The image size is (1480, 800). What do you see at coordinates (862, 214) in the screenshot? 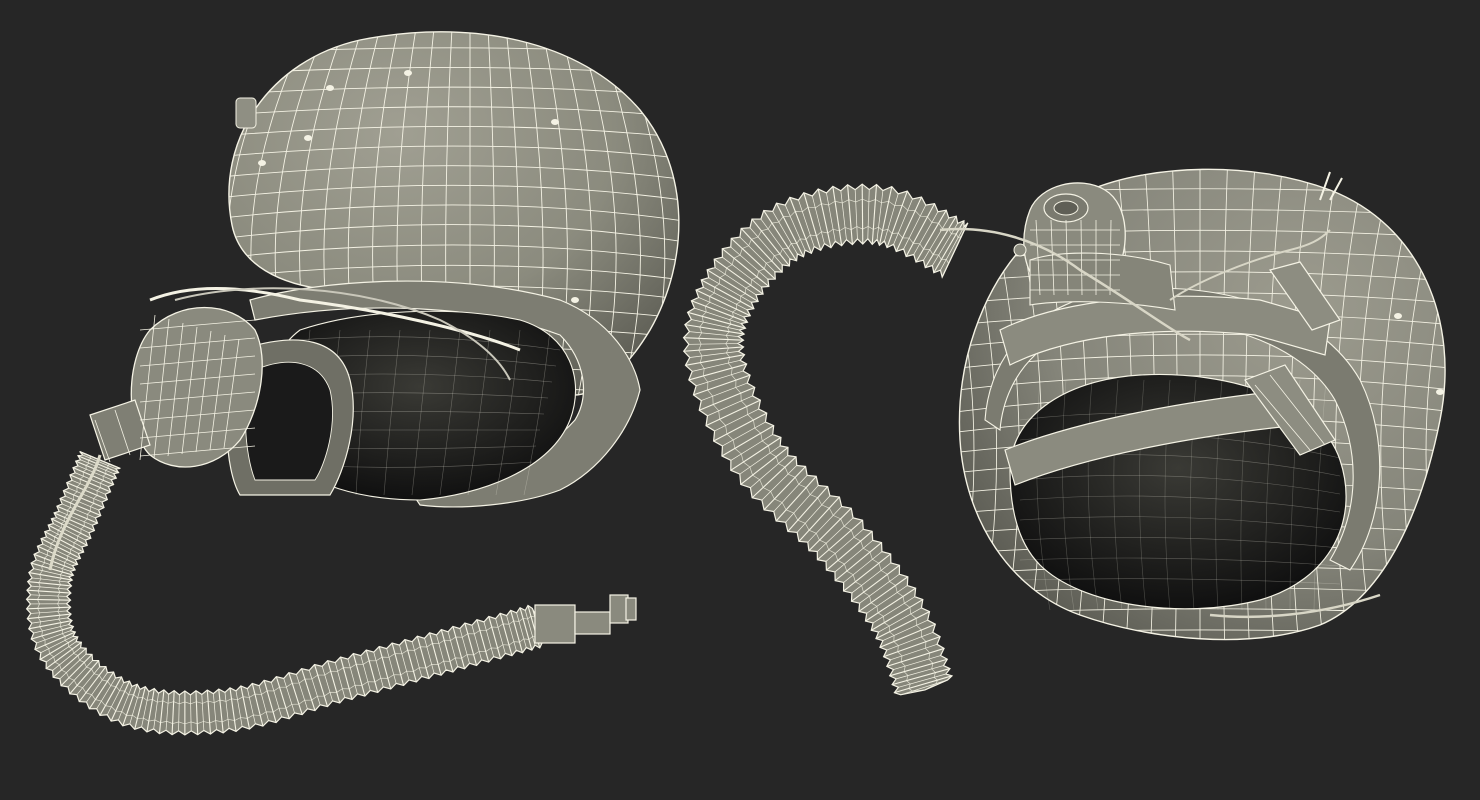
I see `wire-line` at bounding box center [862, 214].